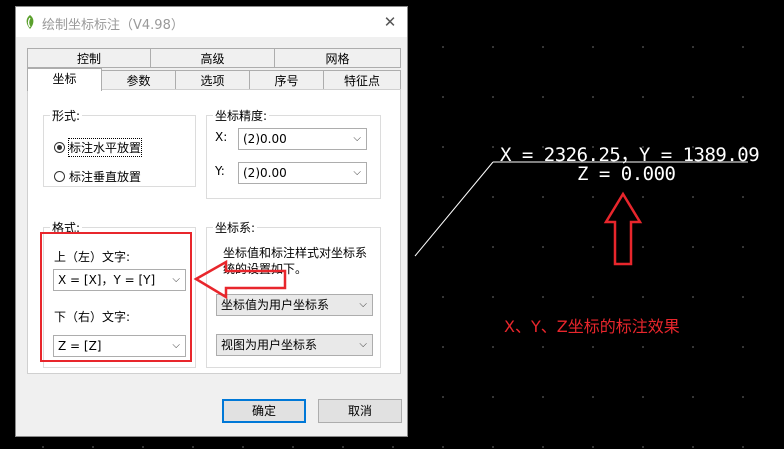 This screenshot has height=449, width=784. Describe the element at coordinates (105, 147) in the screenshot. I see `radio-horizontal-label: 标注水平放置` at that location.